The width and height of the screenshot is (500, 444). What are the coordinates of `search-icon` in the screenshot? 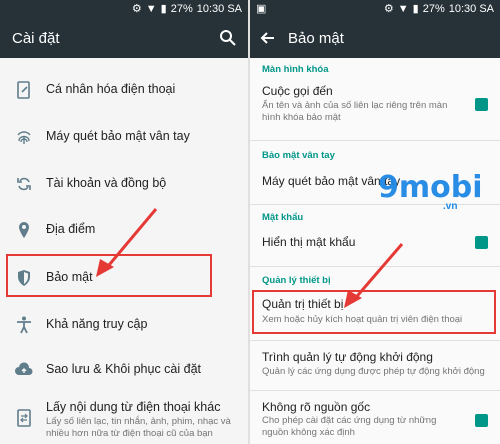 It's located at (228, 38).